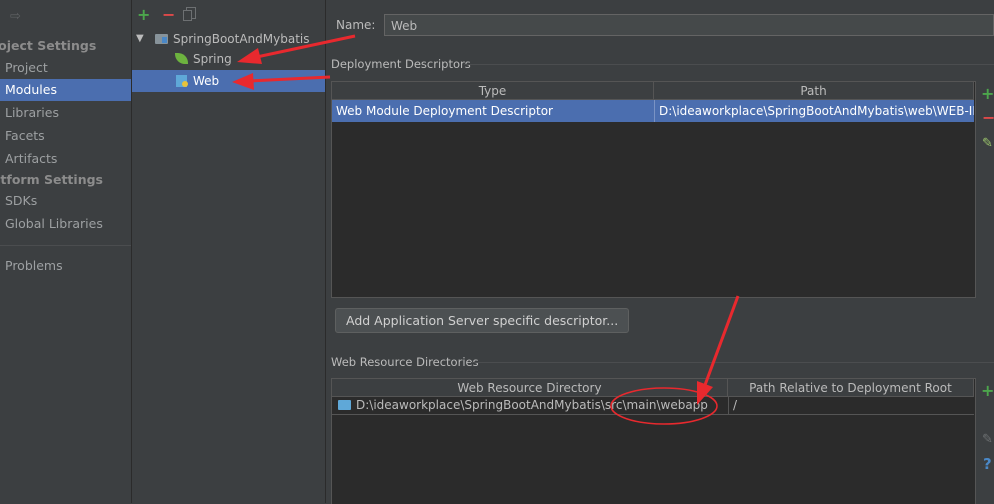 The image size is (994, 504). What do you see at coordinates (243, 81) in the screenshot?
I see `annotation-arrowhead-web` at bounding box center [243, 81].